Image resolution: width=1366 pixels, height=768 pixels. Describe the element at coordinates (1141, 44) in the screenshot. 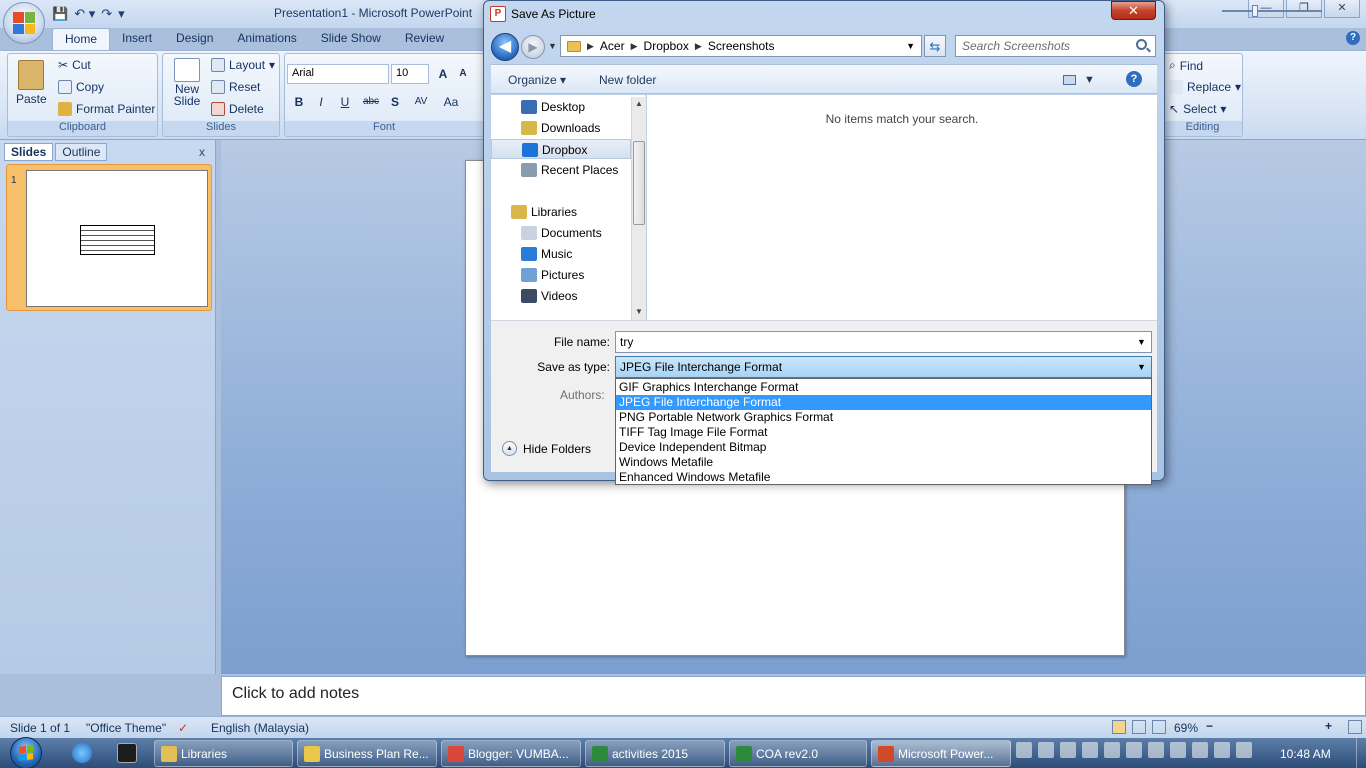

I see `search-icon` at that location.